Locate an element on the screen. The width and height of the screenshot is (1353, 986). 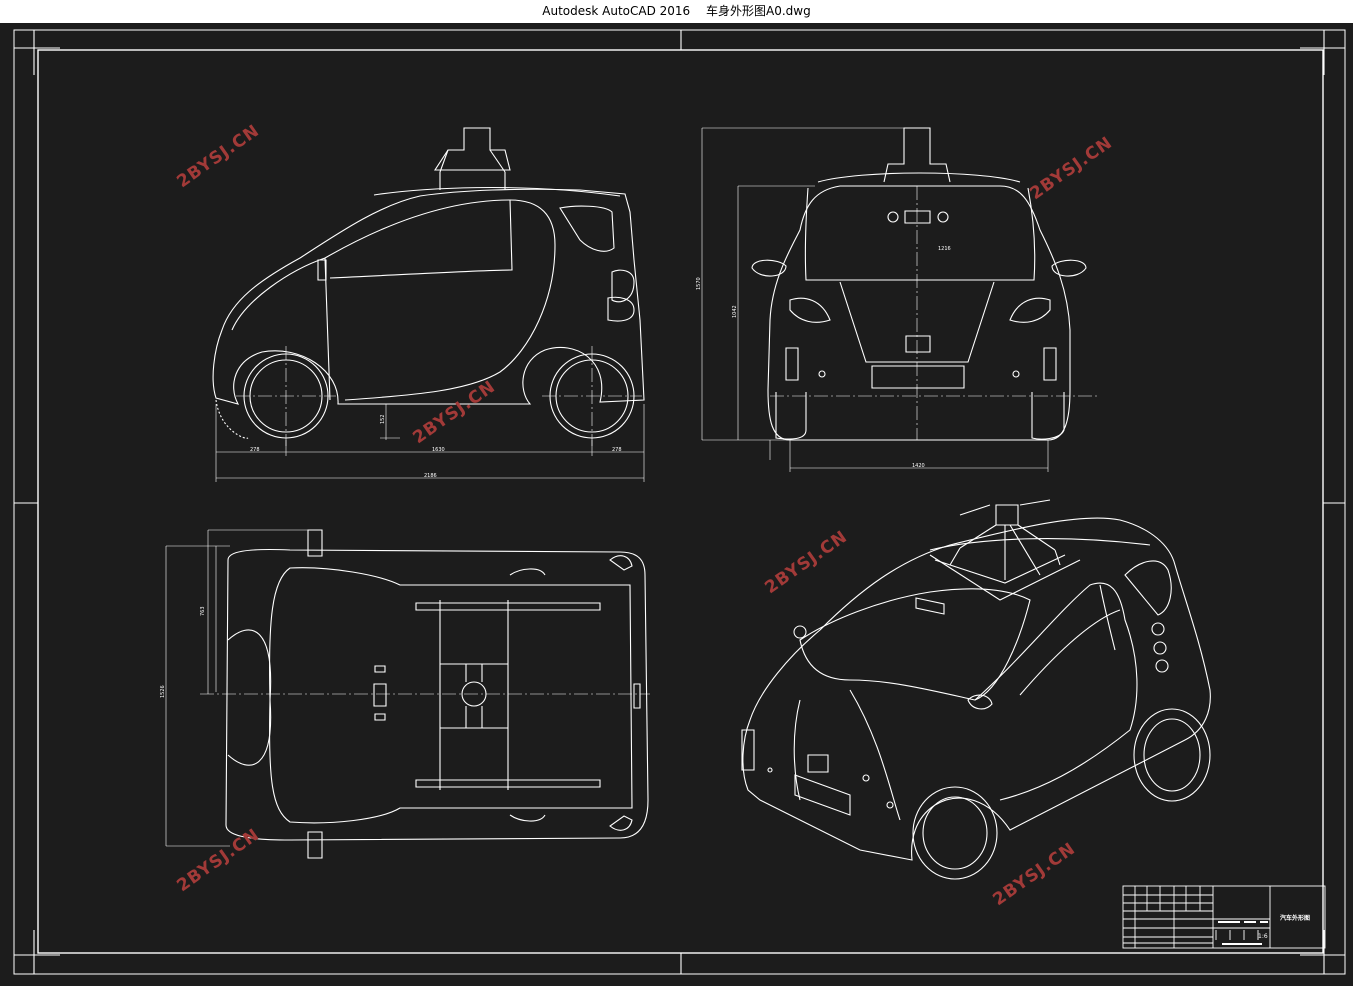
dim-front-roof-width: 1216 is located at coordinates (944, 249).